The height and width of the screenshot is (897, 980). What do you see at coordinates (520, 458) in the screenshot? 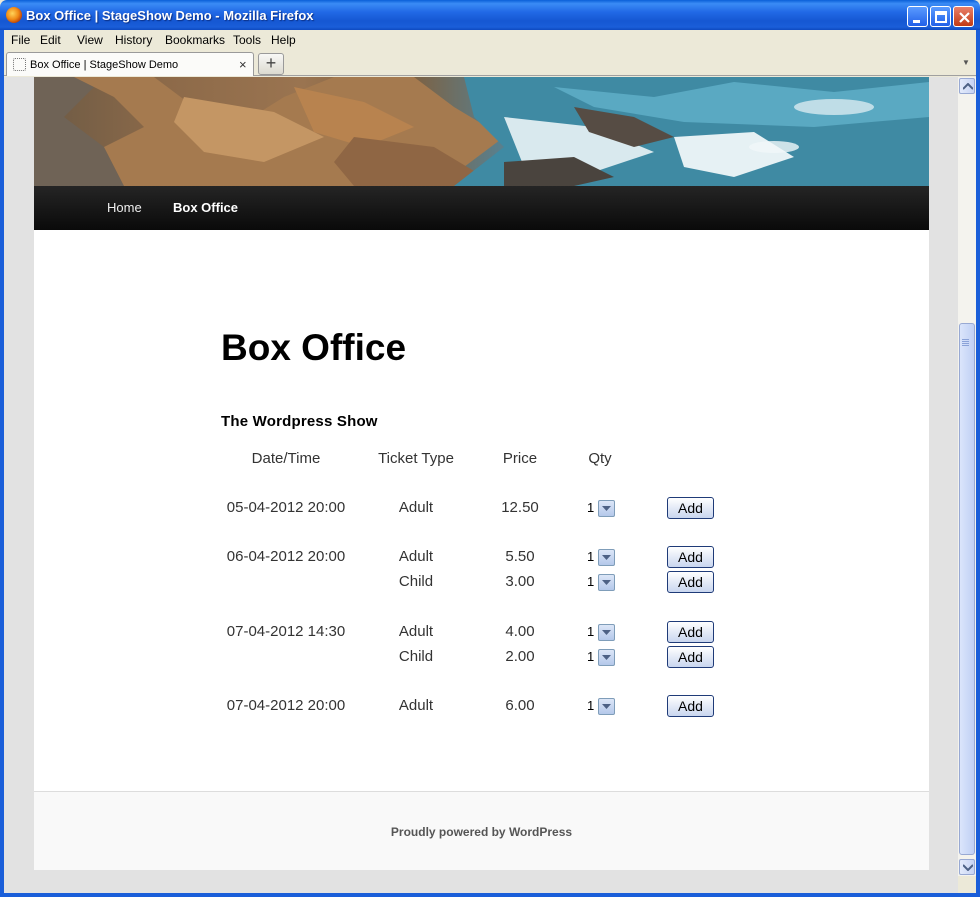
I see `column-header-price: Price` at bounding box center [520, 458].